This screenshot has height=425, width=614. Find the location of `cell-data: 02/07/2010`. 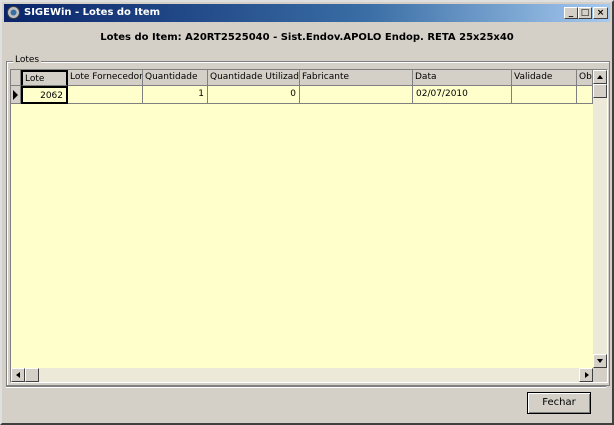

cell-data: 02/07/2010 is located at coordinates (462, 95).